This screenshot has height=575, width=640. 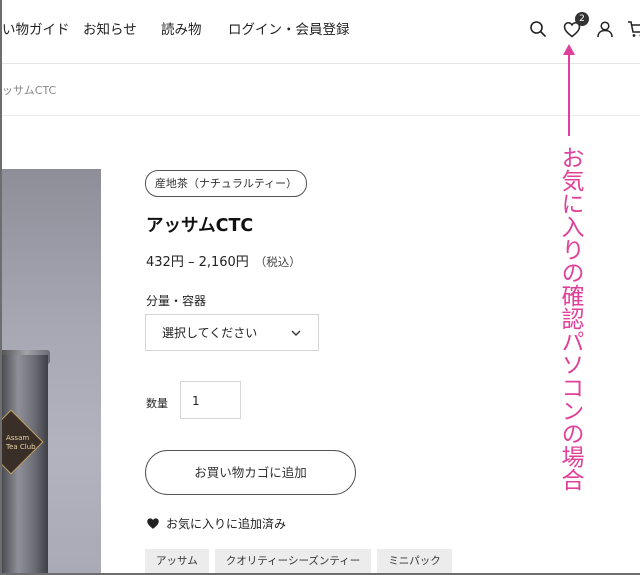 I want to click on favorites-button: 2, so click(x=575, y=26).